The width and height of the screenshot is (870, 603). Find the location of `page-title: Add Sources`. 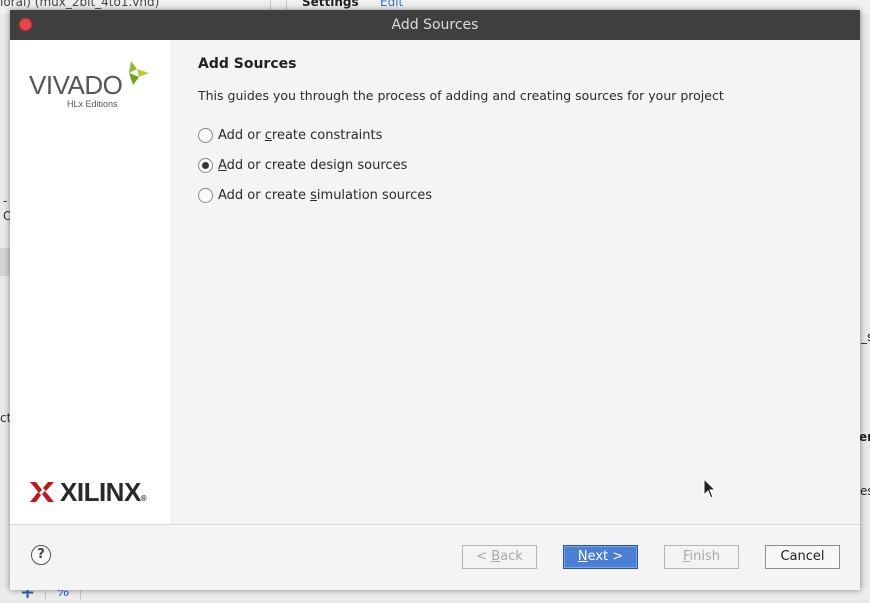

page-title: Add Sources is located at coordinates (247, 64).